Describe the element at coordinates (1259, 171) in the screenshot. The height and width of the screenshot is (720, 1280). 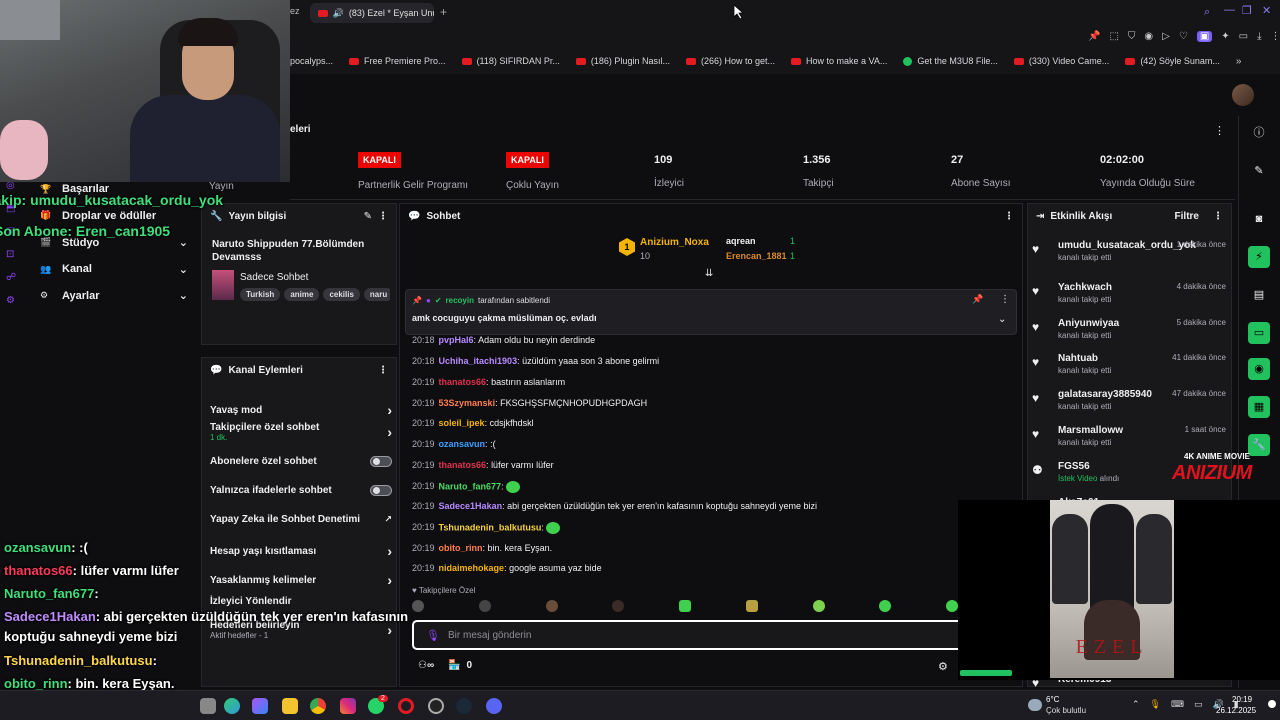
I see `pencil-icon: ✎` at that location.